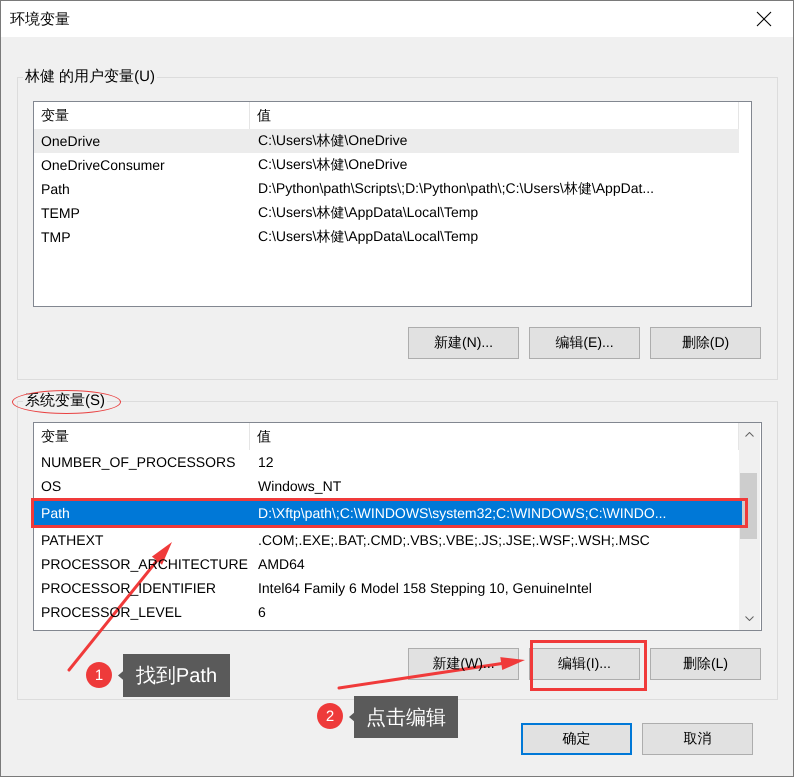 This screenshot has height=777, width=794. I want to click on callout-label: 找到Path, so click(174, 675).